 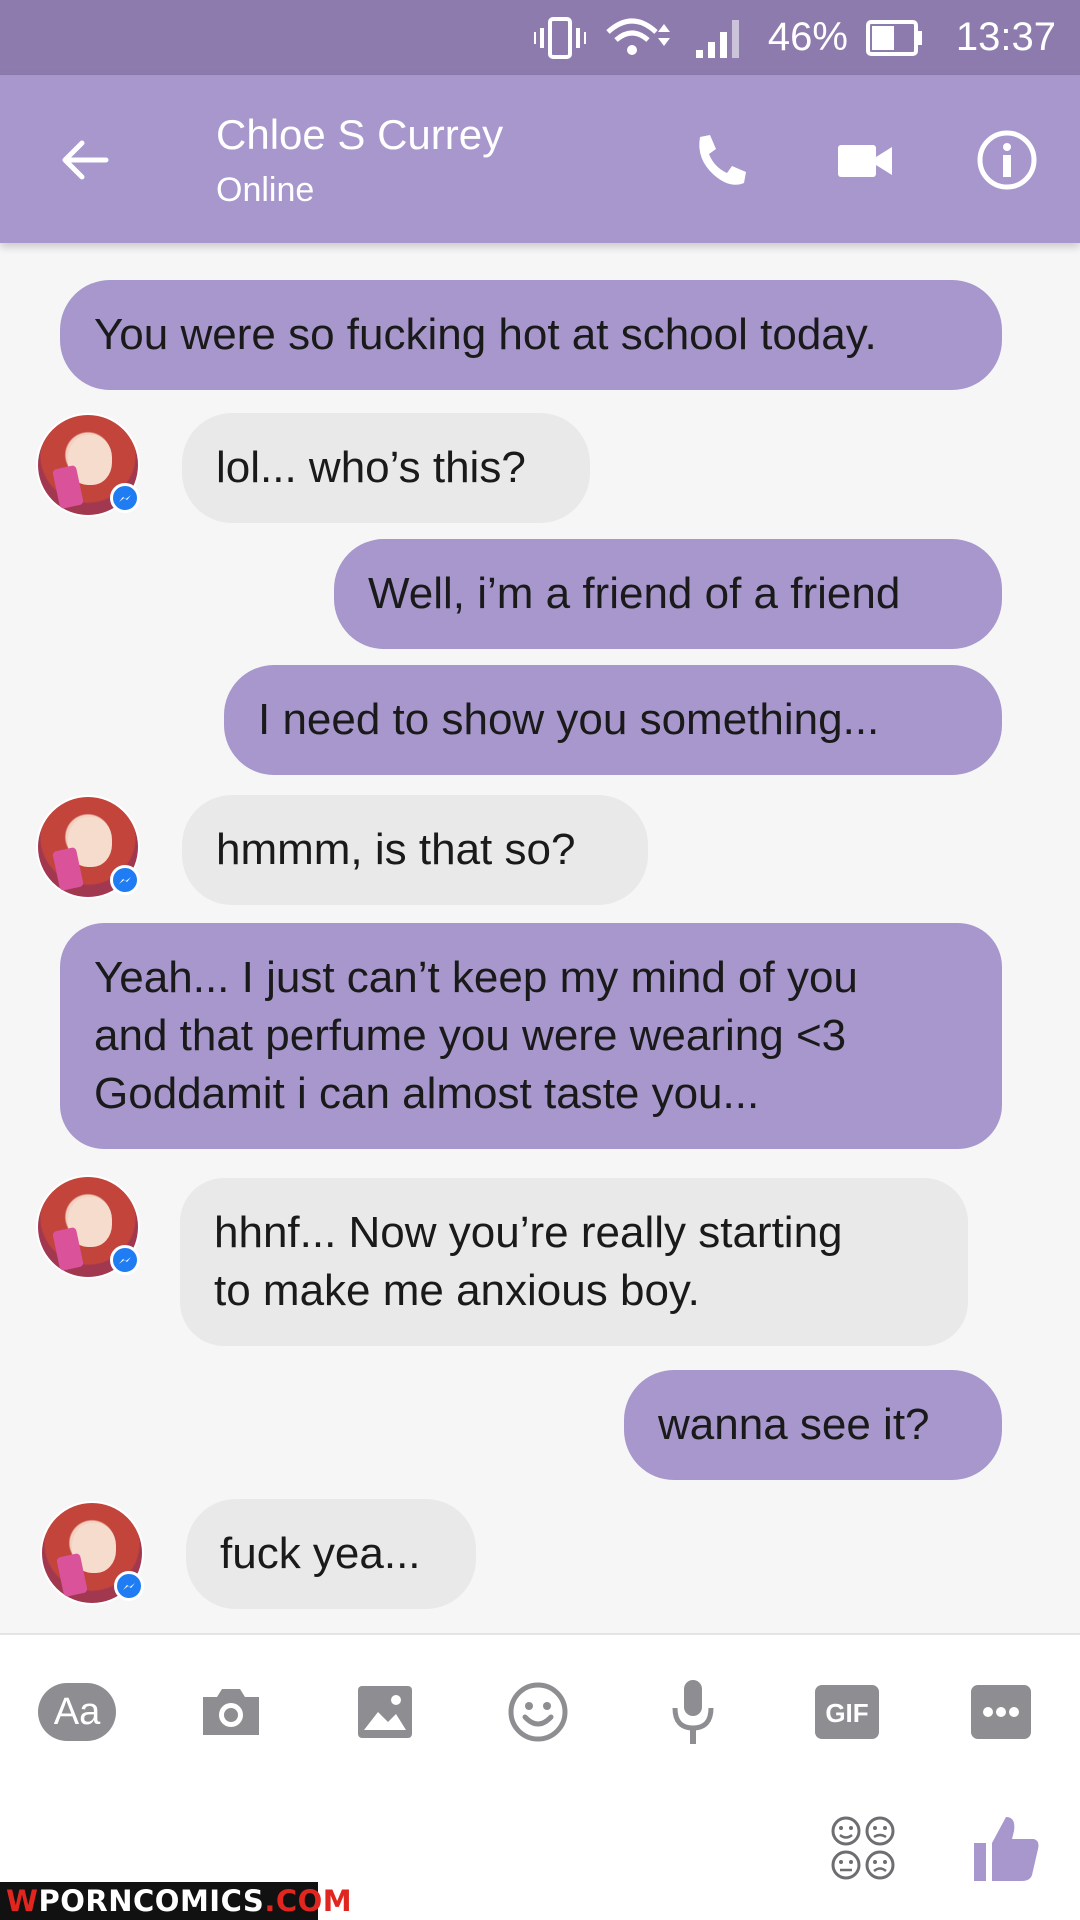 What do you see at coordinates (1007, 160) in the screenshot?
I see `info-icon` at bounding box center [1007, 160].